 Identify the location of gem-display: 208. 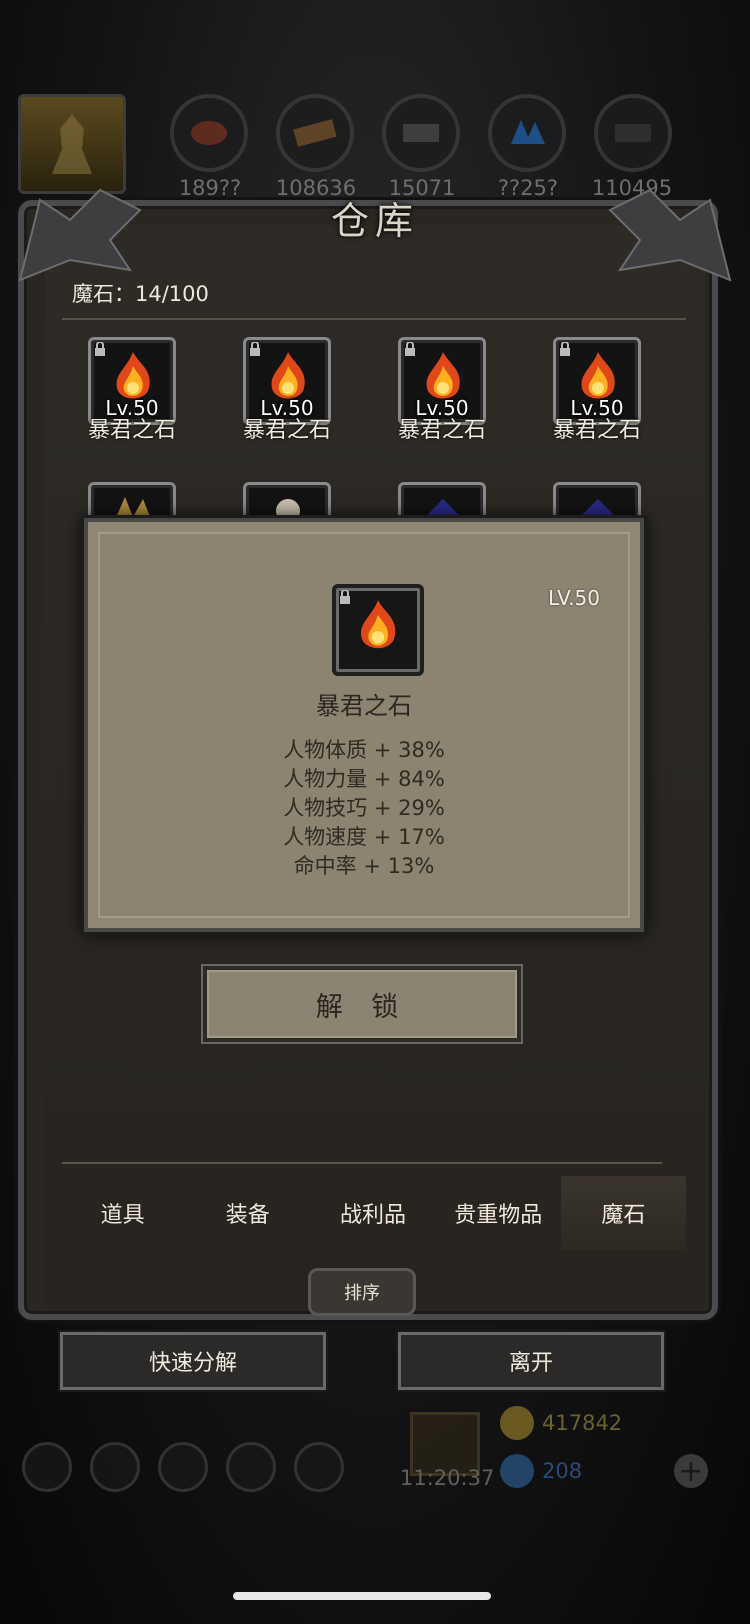
(541, 1471).